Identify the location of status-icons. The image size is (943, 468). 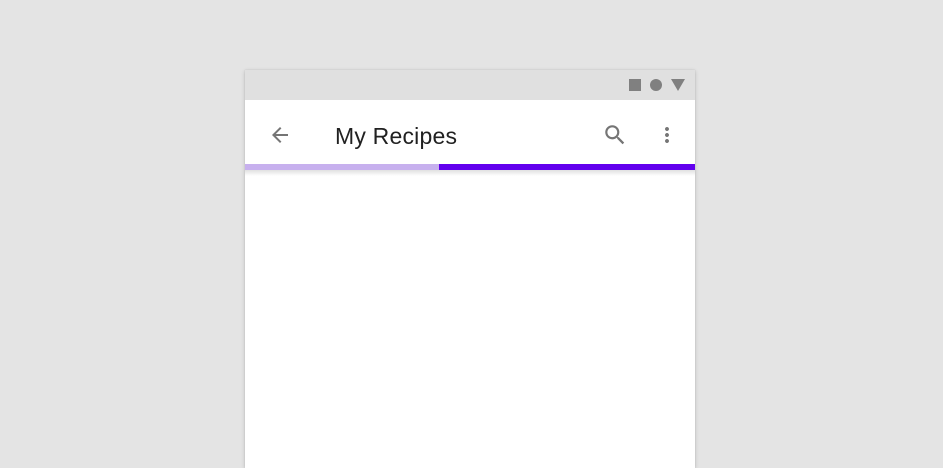
(657, 85).